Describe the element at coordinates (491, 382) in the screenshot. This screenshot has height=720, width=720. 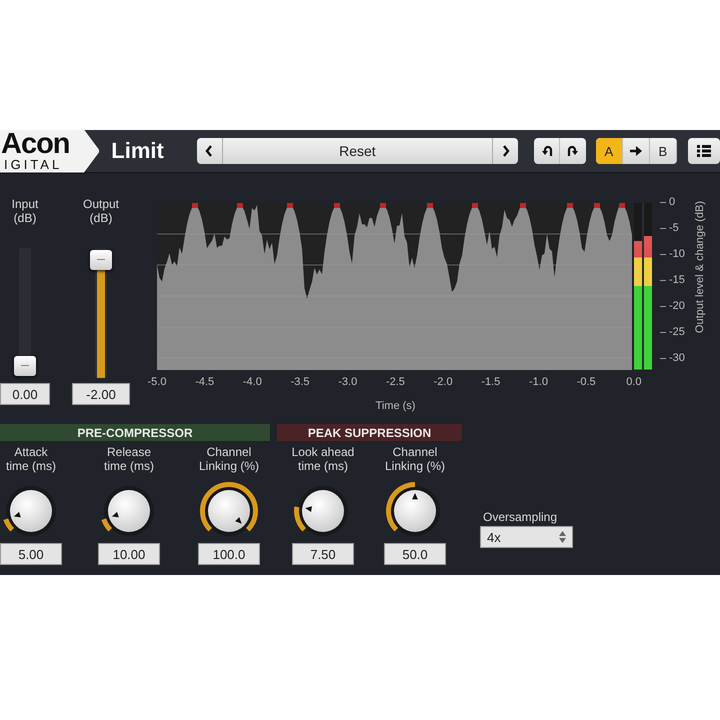
I see `axis-tick-label: -1.5` at that location.